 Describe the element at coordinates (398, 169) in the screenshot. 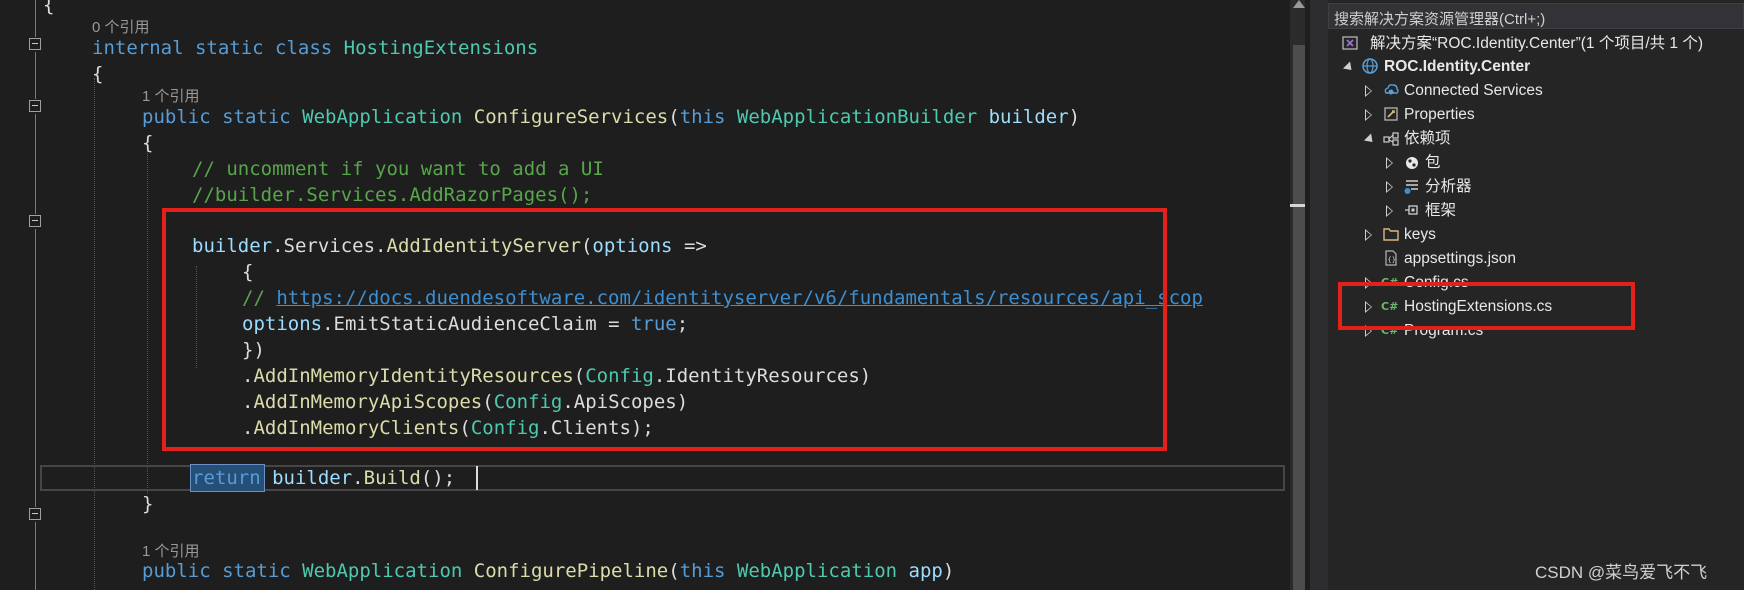

I see `code-line-comment: // uncomment if you want to add a UI` at that location.